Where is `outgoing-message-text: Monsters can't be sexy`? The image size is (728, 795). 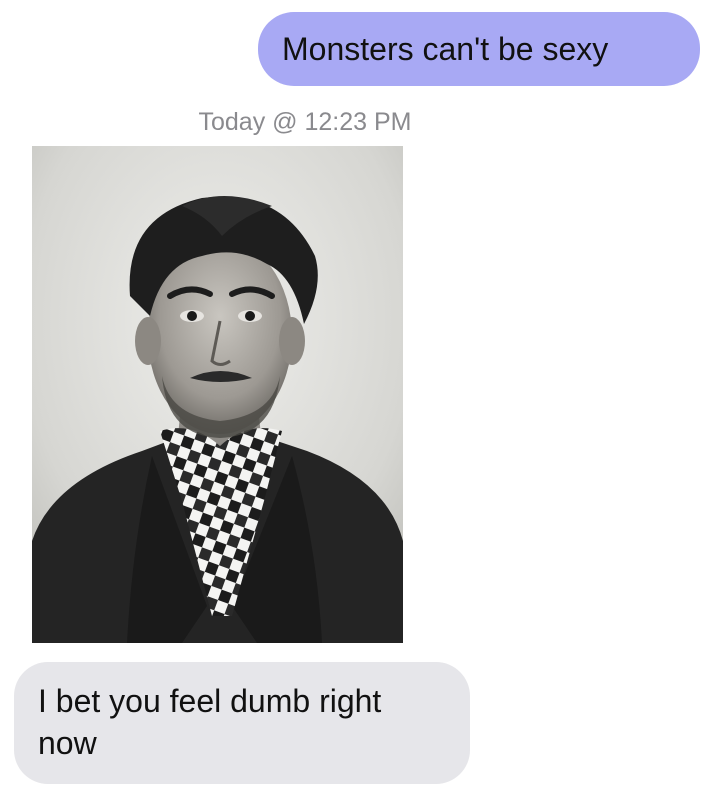 outgoing-message-text: Monsters can't be sexy is located at coordinates (445, 49).